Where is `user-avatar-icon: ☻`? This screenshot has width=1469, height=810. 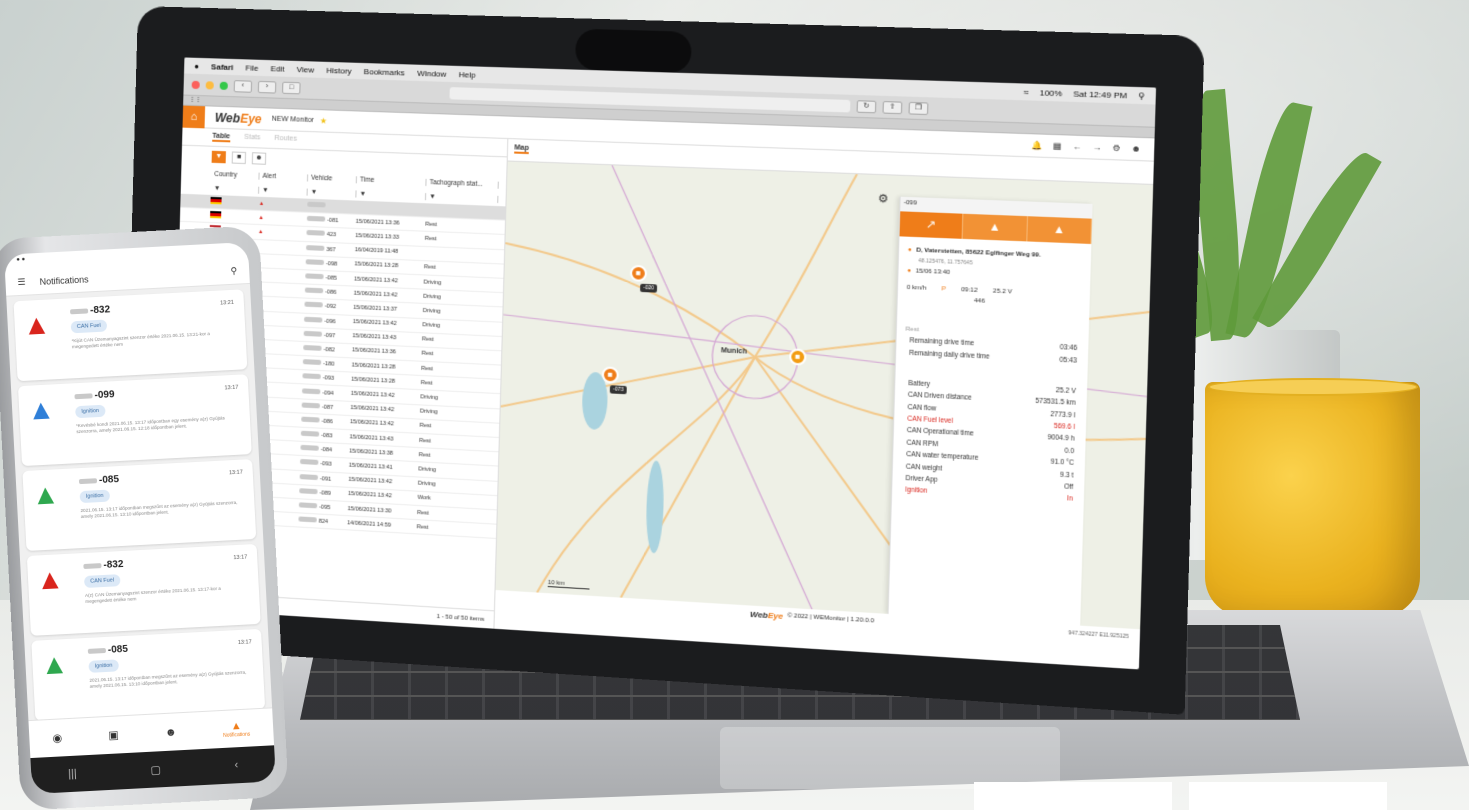
user-avatar-icon: ☻ is located at coordinates (1136, 149).